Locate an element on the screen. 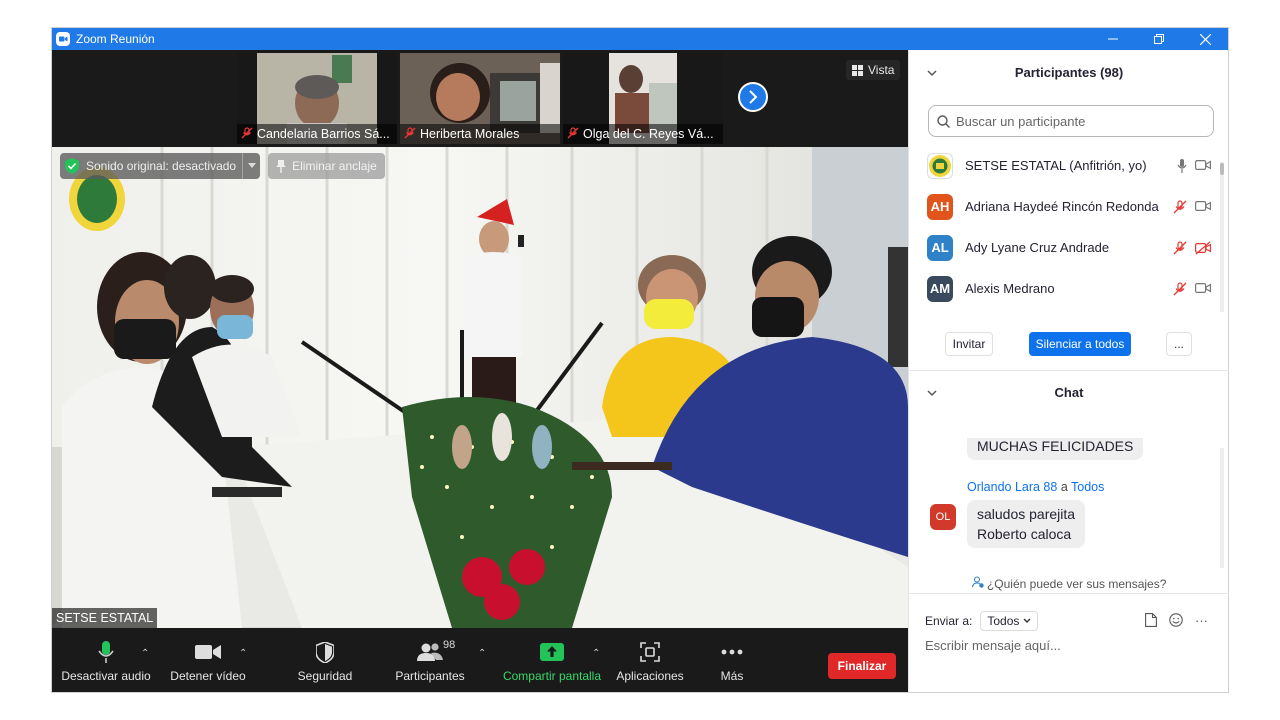 This screenshot has width=1280, height=720. security-label: Seguridad is located at coordinates (325, 676).